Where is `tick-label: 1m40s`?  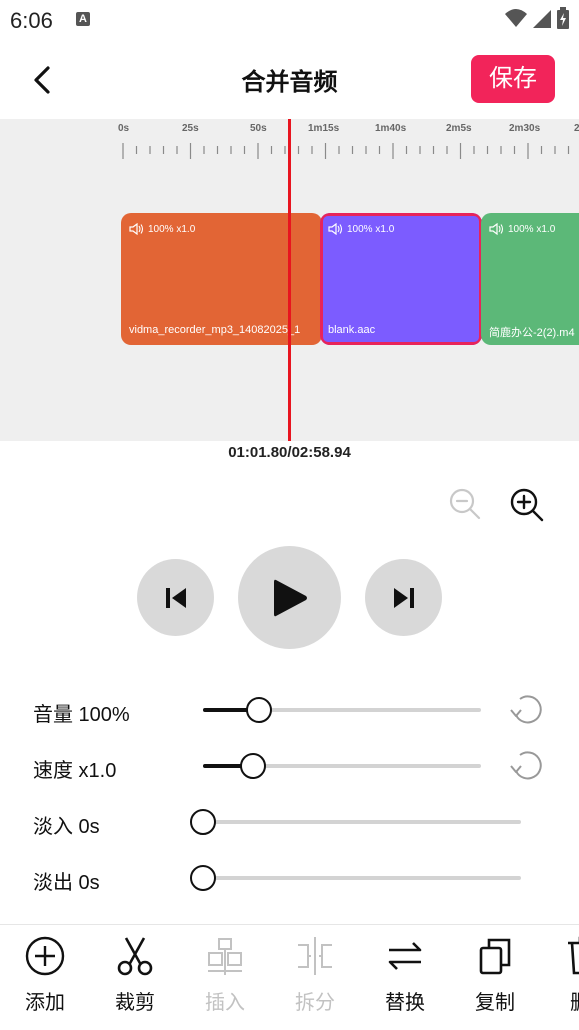
tick-label: 1m40s is located at coordinates (391, 128).